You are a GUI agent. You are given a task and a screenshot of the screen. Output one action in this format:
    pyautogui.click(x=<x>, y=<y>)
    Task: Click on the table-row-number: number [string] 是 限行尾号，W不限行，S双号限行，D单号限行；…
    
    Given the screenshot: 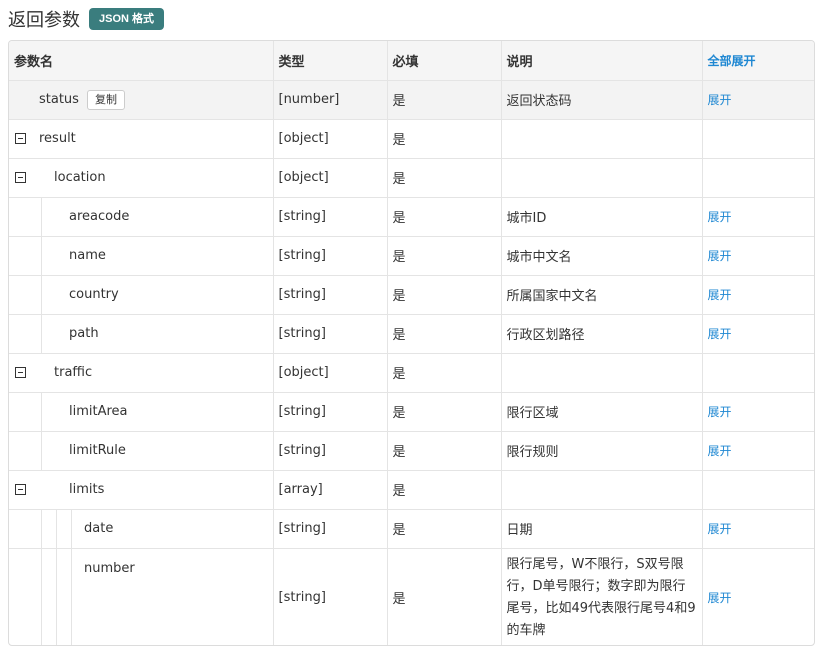 What is the action you would take?
    pyautogui.click(x=411, y=596)
    